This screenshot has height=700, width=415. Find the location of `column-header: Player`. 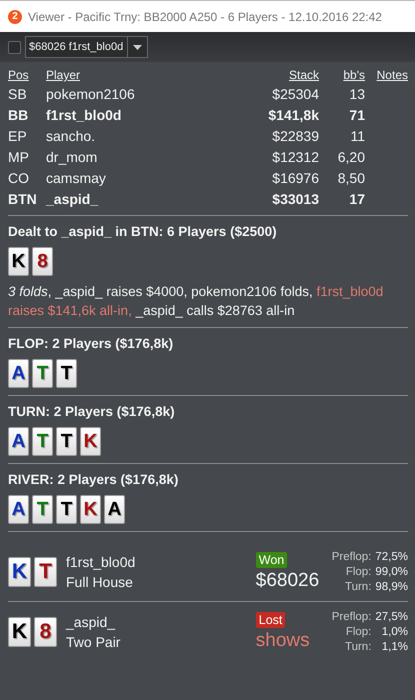

column-header: Player is located at coordinates (157, 75).